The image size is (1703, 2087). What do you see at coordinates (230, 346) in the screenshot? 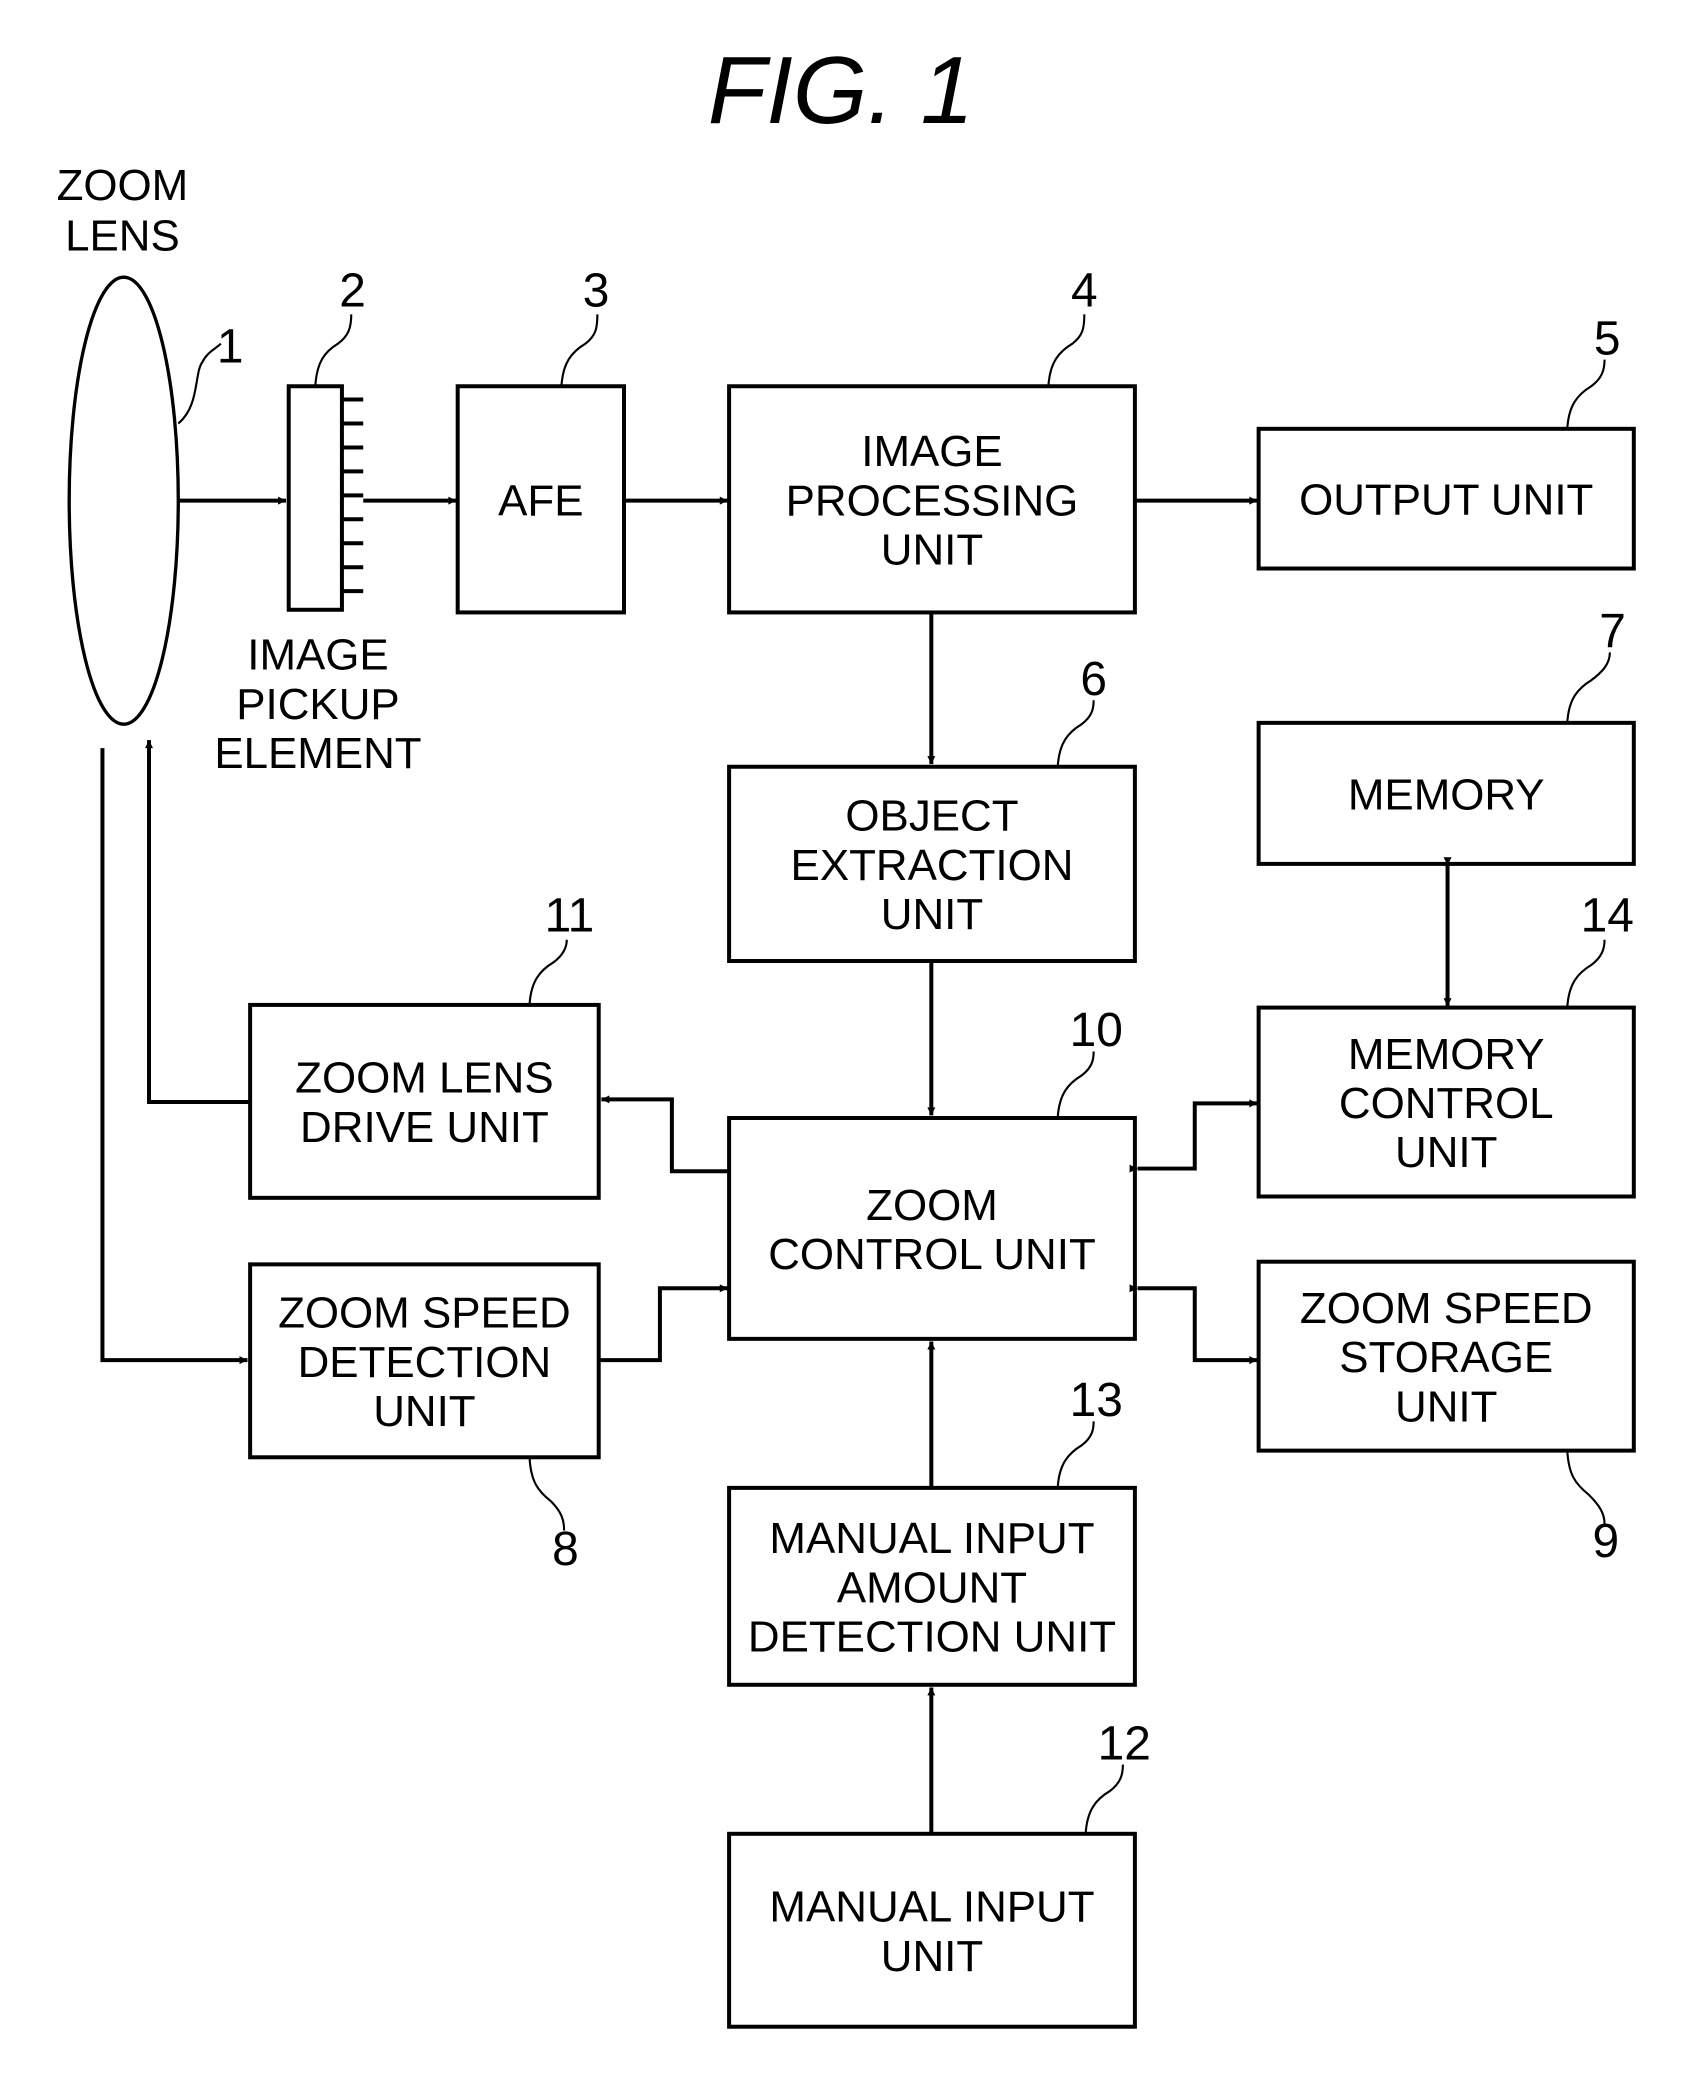
I see `ref-label-1: 1` at bounding box center [230, 346].